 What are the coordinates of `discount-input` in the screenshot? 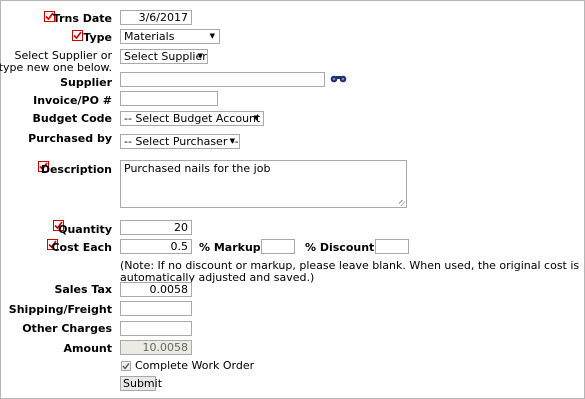 It's located at (392, 246).